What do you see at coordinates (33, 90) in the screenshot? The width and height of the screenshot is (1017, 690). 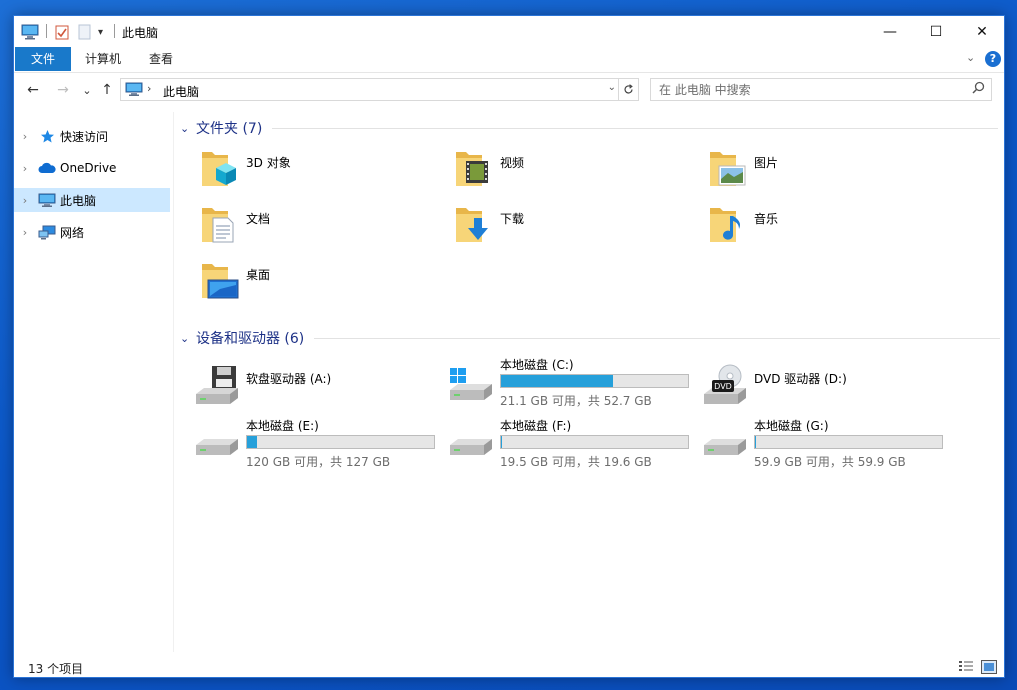 I see `back-button: ←` at bounding box center [33, 90].